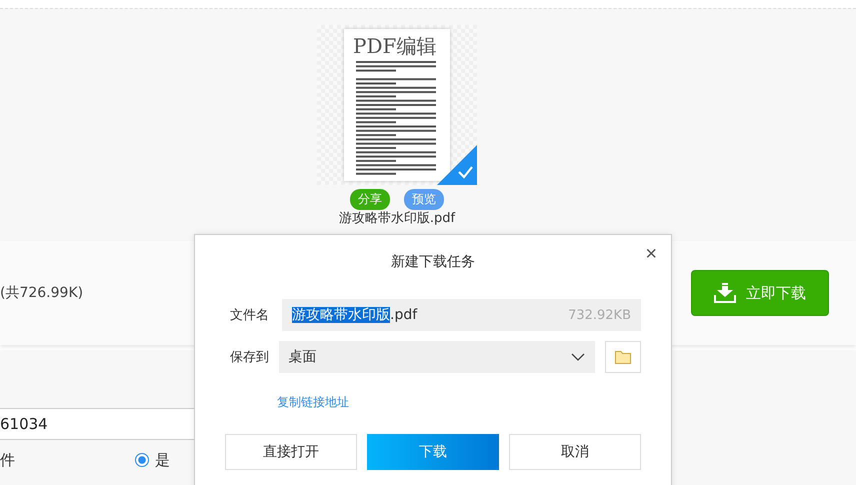  I want to click on field-label: 文件名, so click(250, 315).